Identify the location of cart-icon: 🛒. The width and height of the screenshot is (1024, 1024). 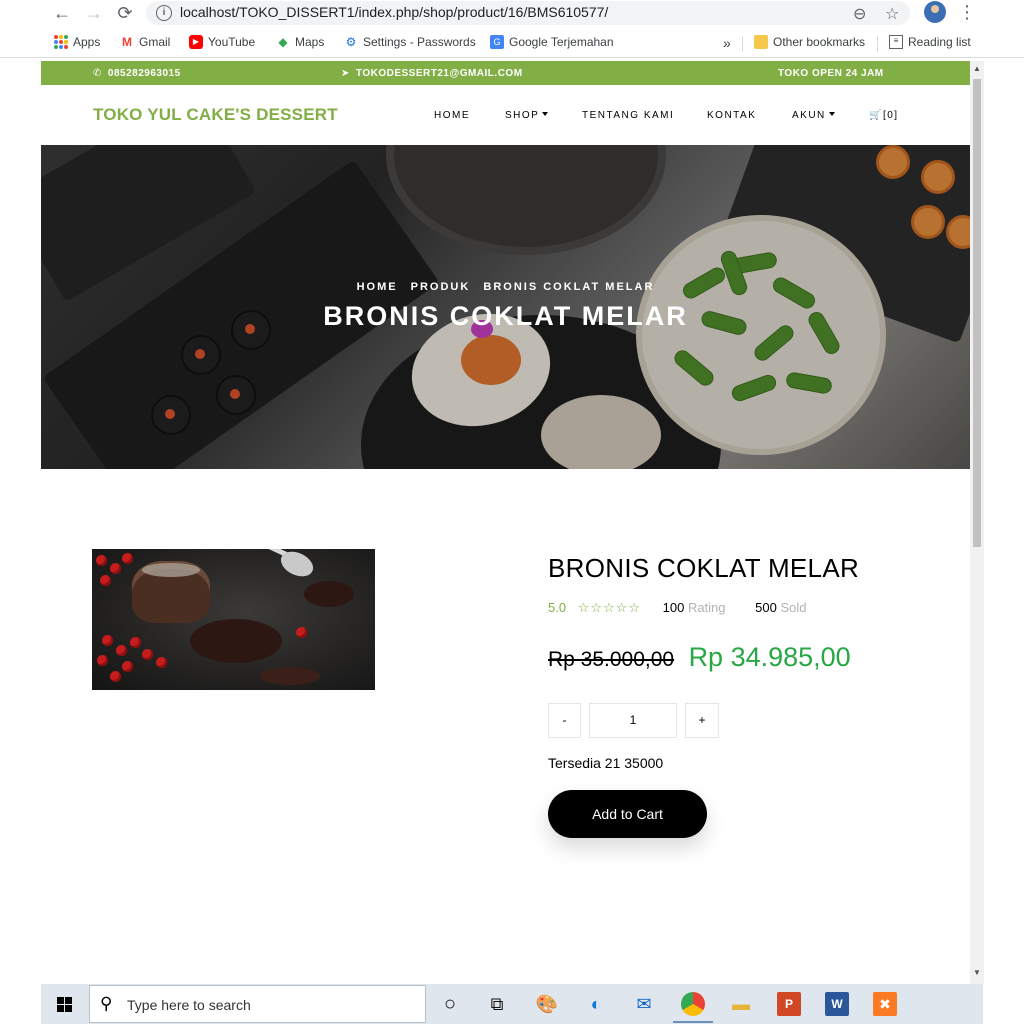
(876, 115).